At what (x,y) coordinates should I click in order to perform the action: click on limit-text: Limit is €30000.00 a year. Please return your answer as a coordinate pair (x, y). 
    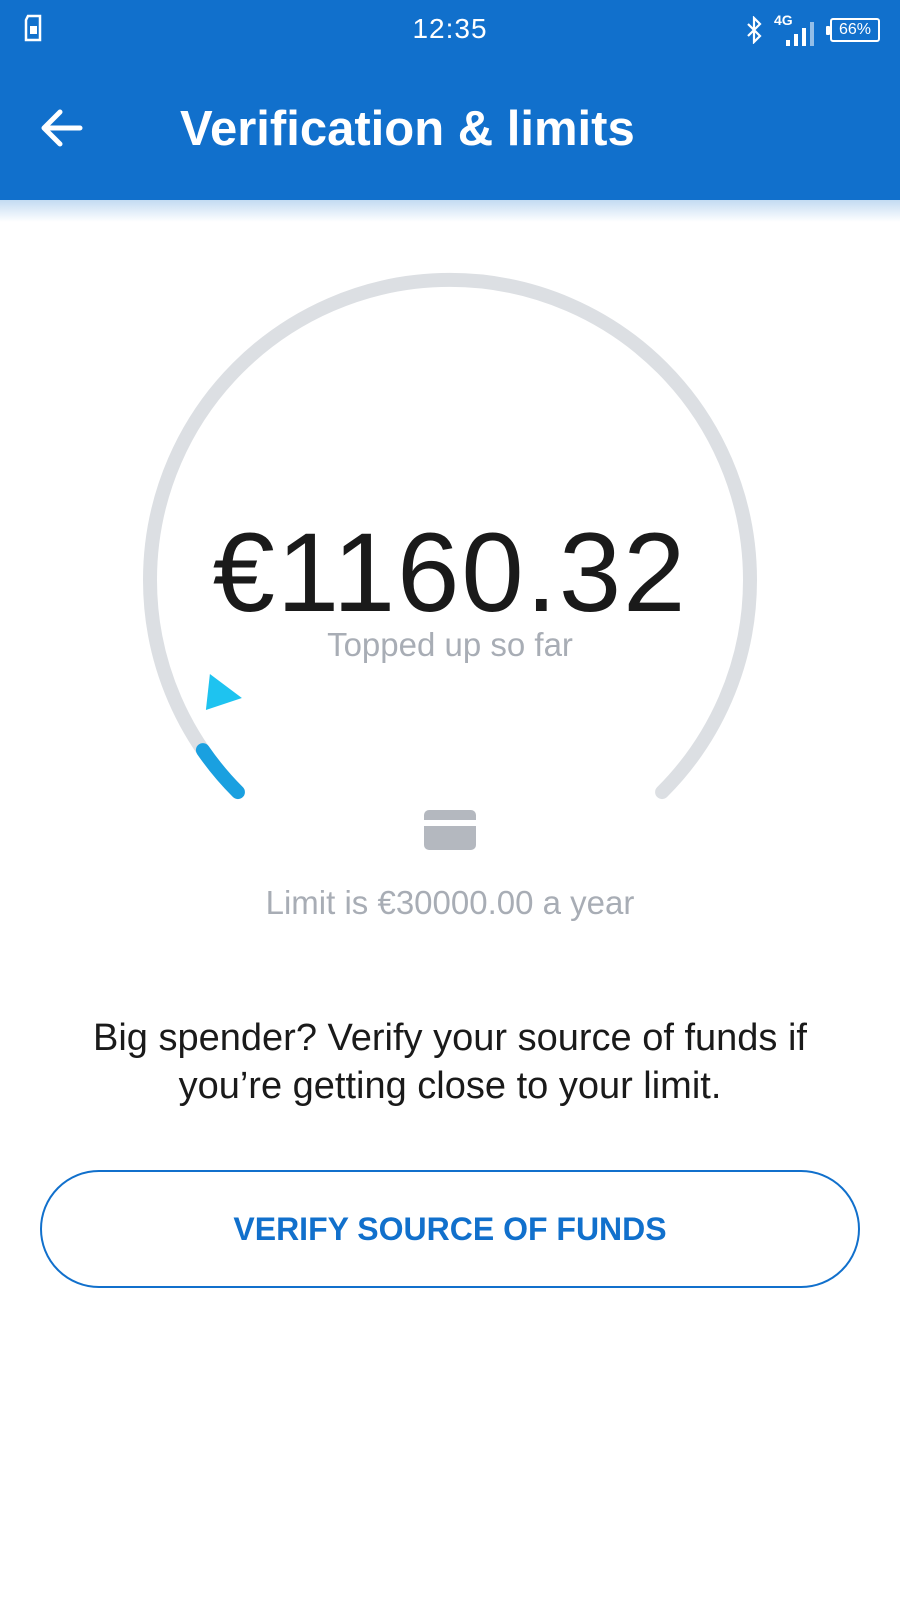
    Looking at the image, I should click on (450, 902).